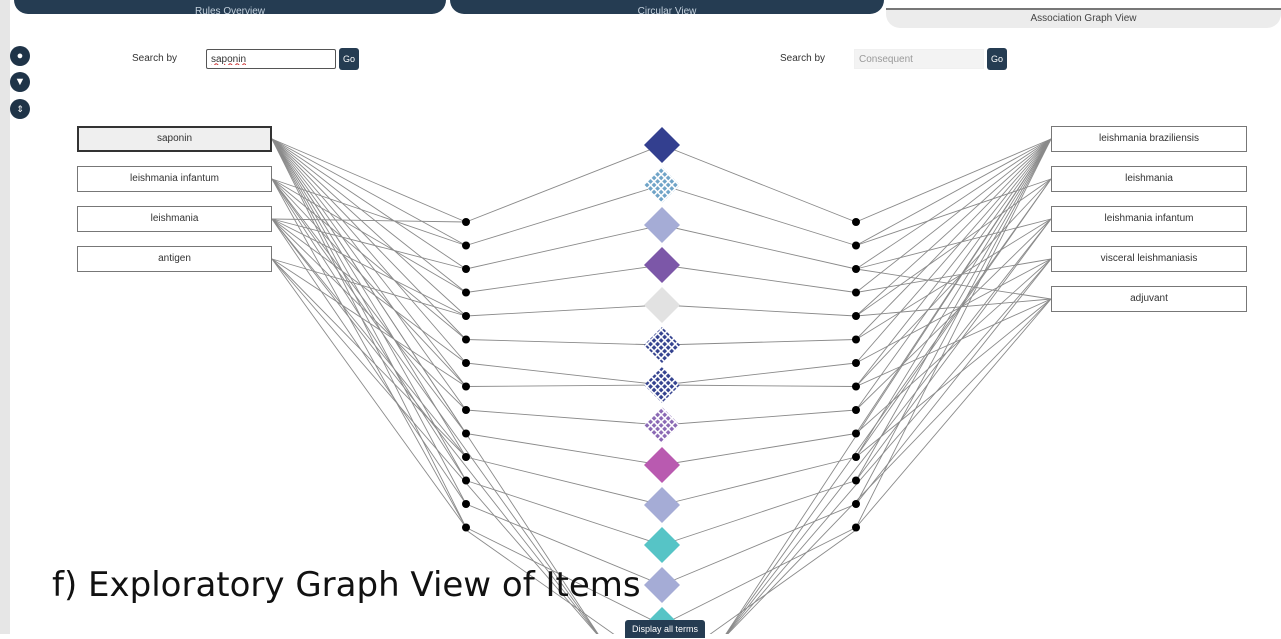  Describe the element at coordinates (1149, 139) in the screenshot. I see `consequent-item: leishmania braziliensis` at that location.